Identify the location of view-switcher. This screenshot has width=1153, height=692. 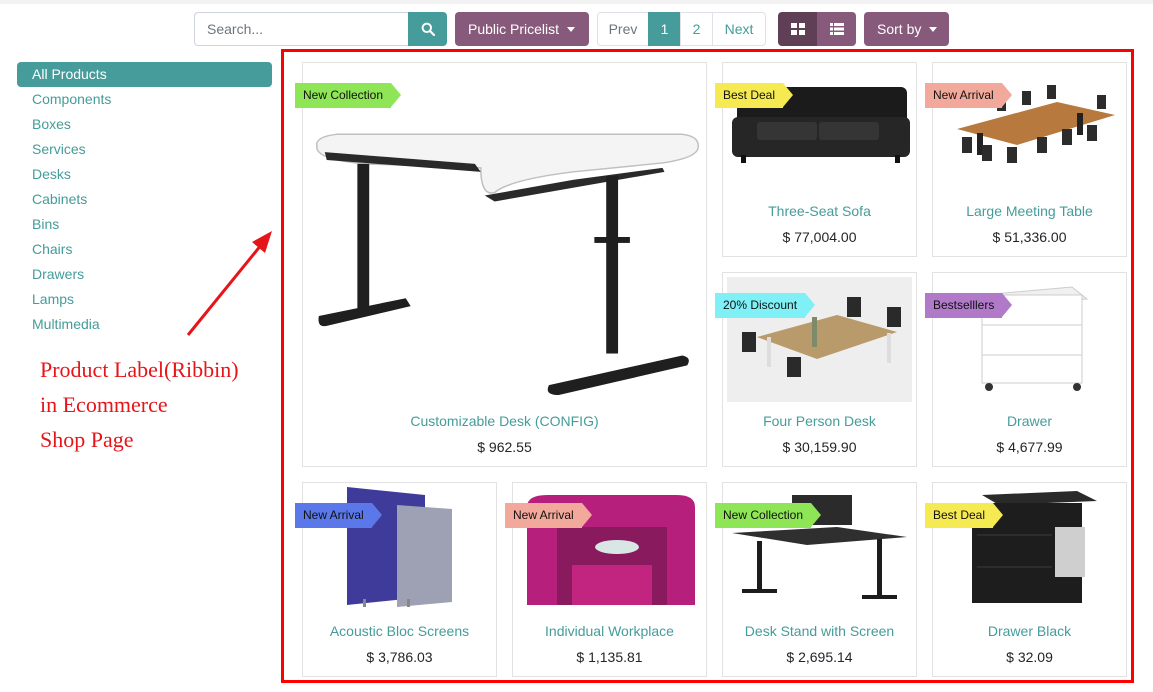
(817, 29).